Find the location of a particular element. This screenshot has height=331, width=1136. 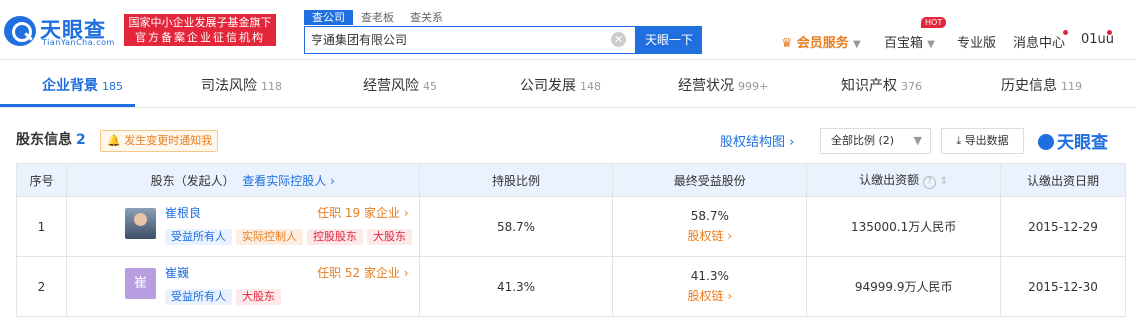

col-capital: 认缴出资额 ? ⇕ is located at coordinates (904, 180).